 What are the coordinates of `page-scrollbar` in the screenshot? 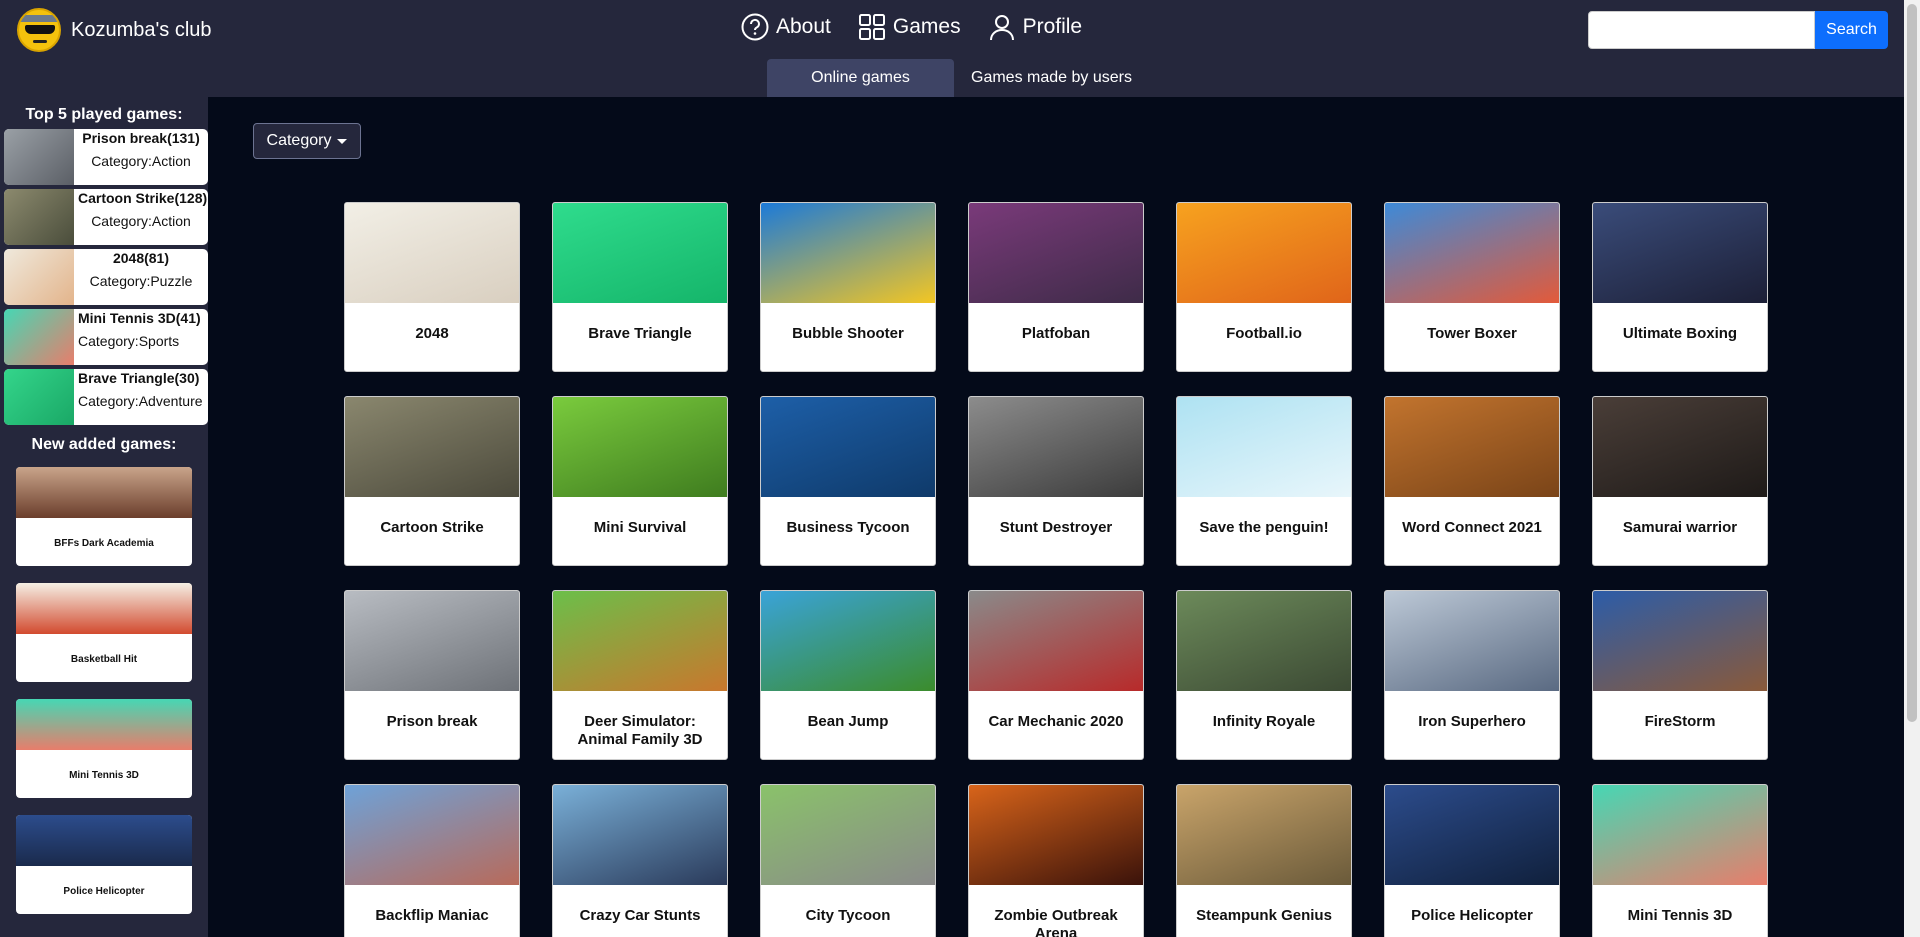 It's located at (1912, 468).